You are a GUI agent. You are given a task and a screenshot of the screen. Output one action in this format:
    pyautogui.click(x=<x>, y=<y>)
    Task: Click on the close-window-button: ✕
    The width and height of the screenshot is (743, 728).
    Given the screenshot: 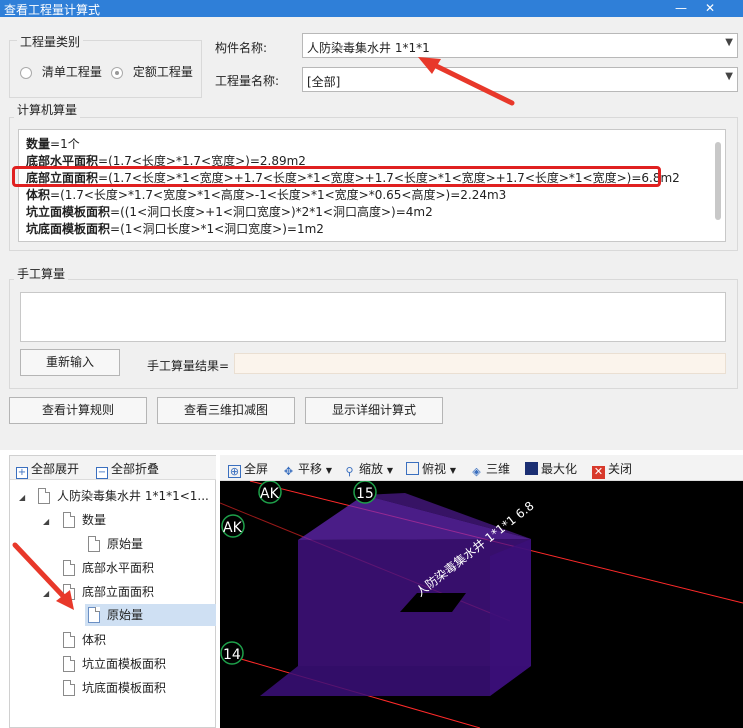 What is the action you would take?
    pyautogui.click(x=710, y=8)
    